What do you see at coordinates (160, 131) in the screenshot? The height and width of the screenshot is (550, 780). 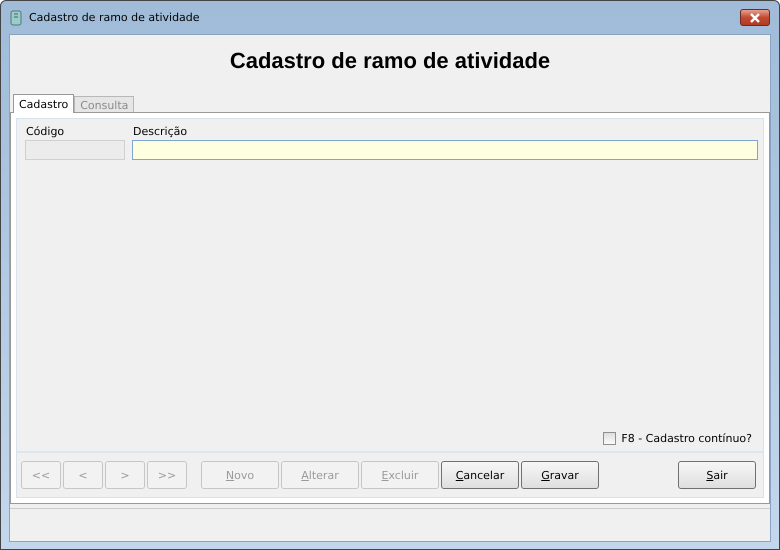 I see `field-label: Descrição` at bounding box center [160, 131].